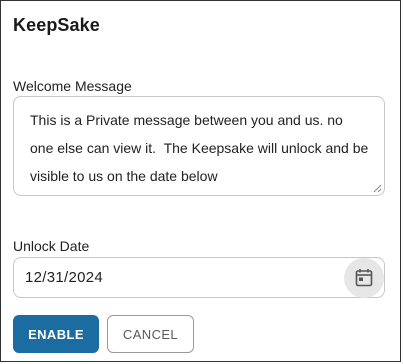 This screenshot has height=364, width=403. What do you see at coordinates (56, 334) in the screenshot?
I see `enable-button: ENABLE` at bounding box center [56, 334].